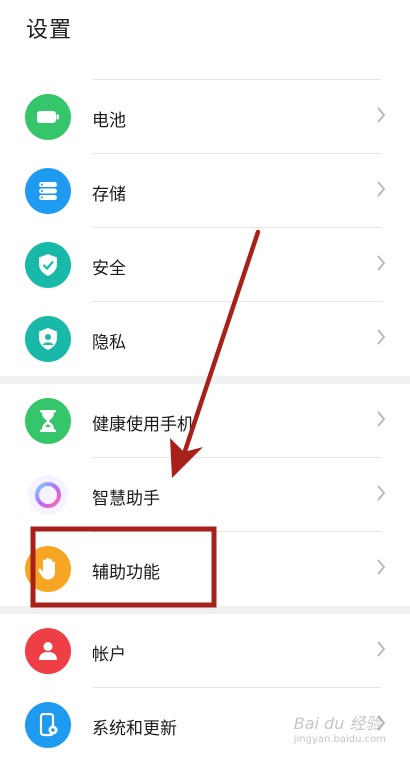 The height and width of the screenshot is (762, 410). I want to click on settings-row-label: 系统和更新, so click(134, 729).